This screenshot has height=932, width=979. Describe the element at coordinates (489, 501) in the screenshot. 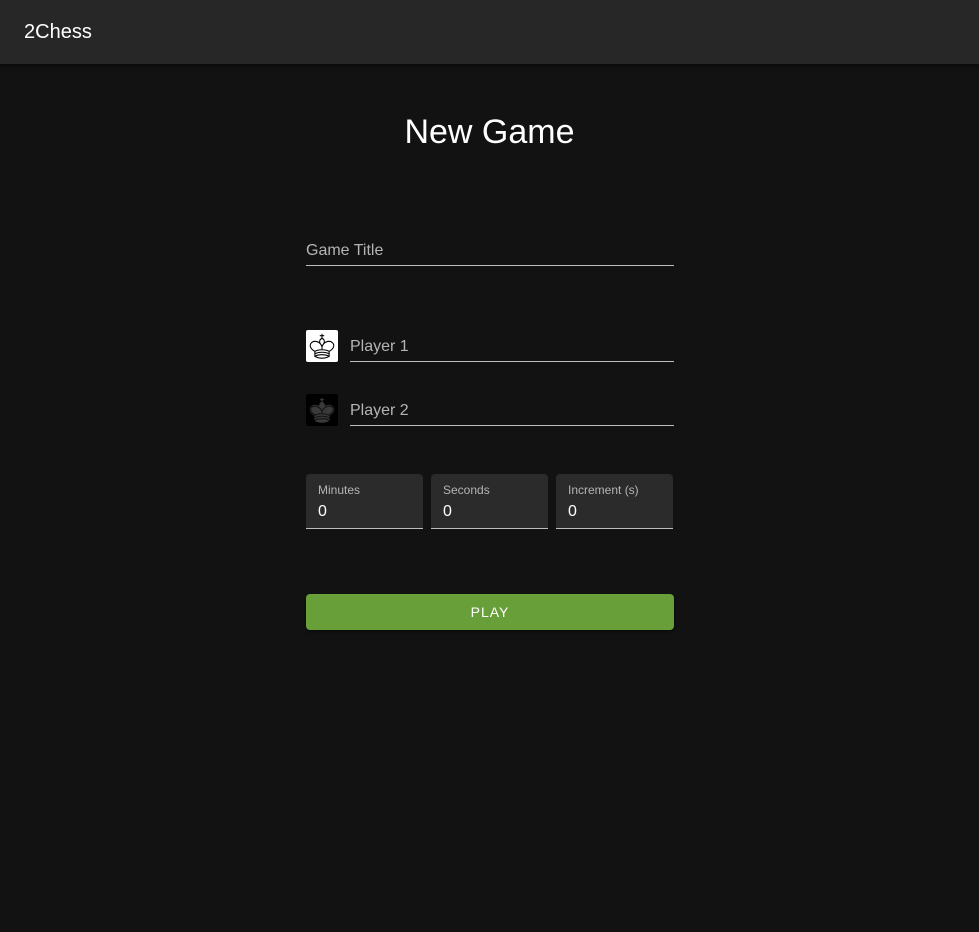

I see `seconds-field: Seconds 0` at that location.